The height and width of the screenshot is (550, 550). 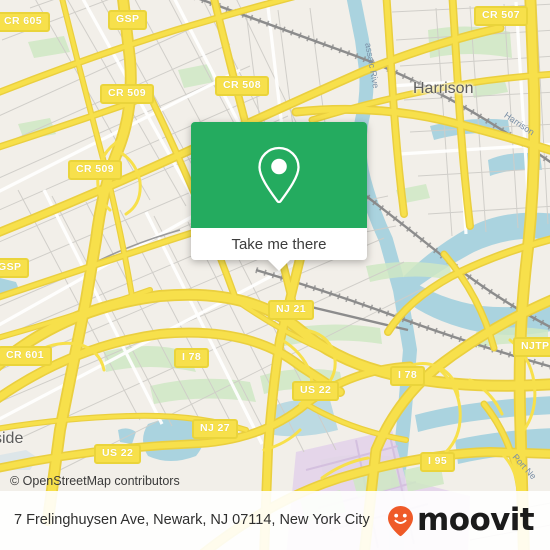 I want to click on road-shield: I 95, so click(x=438, y=462).